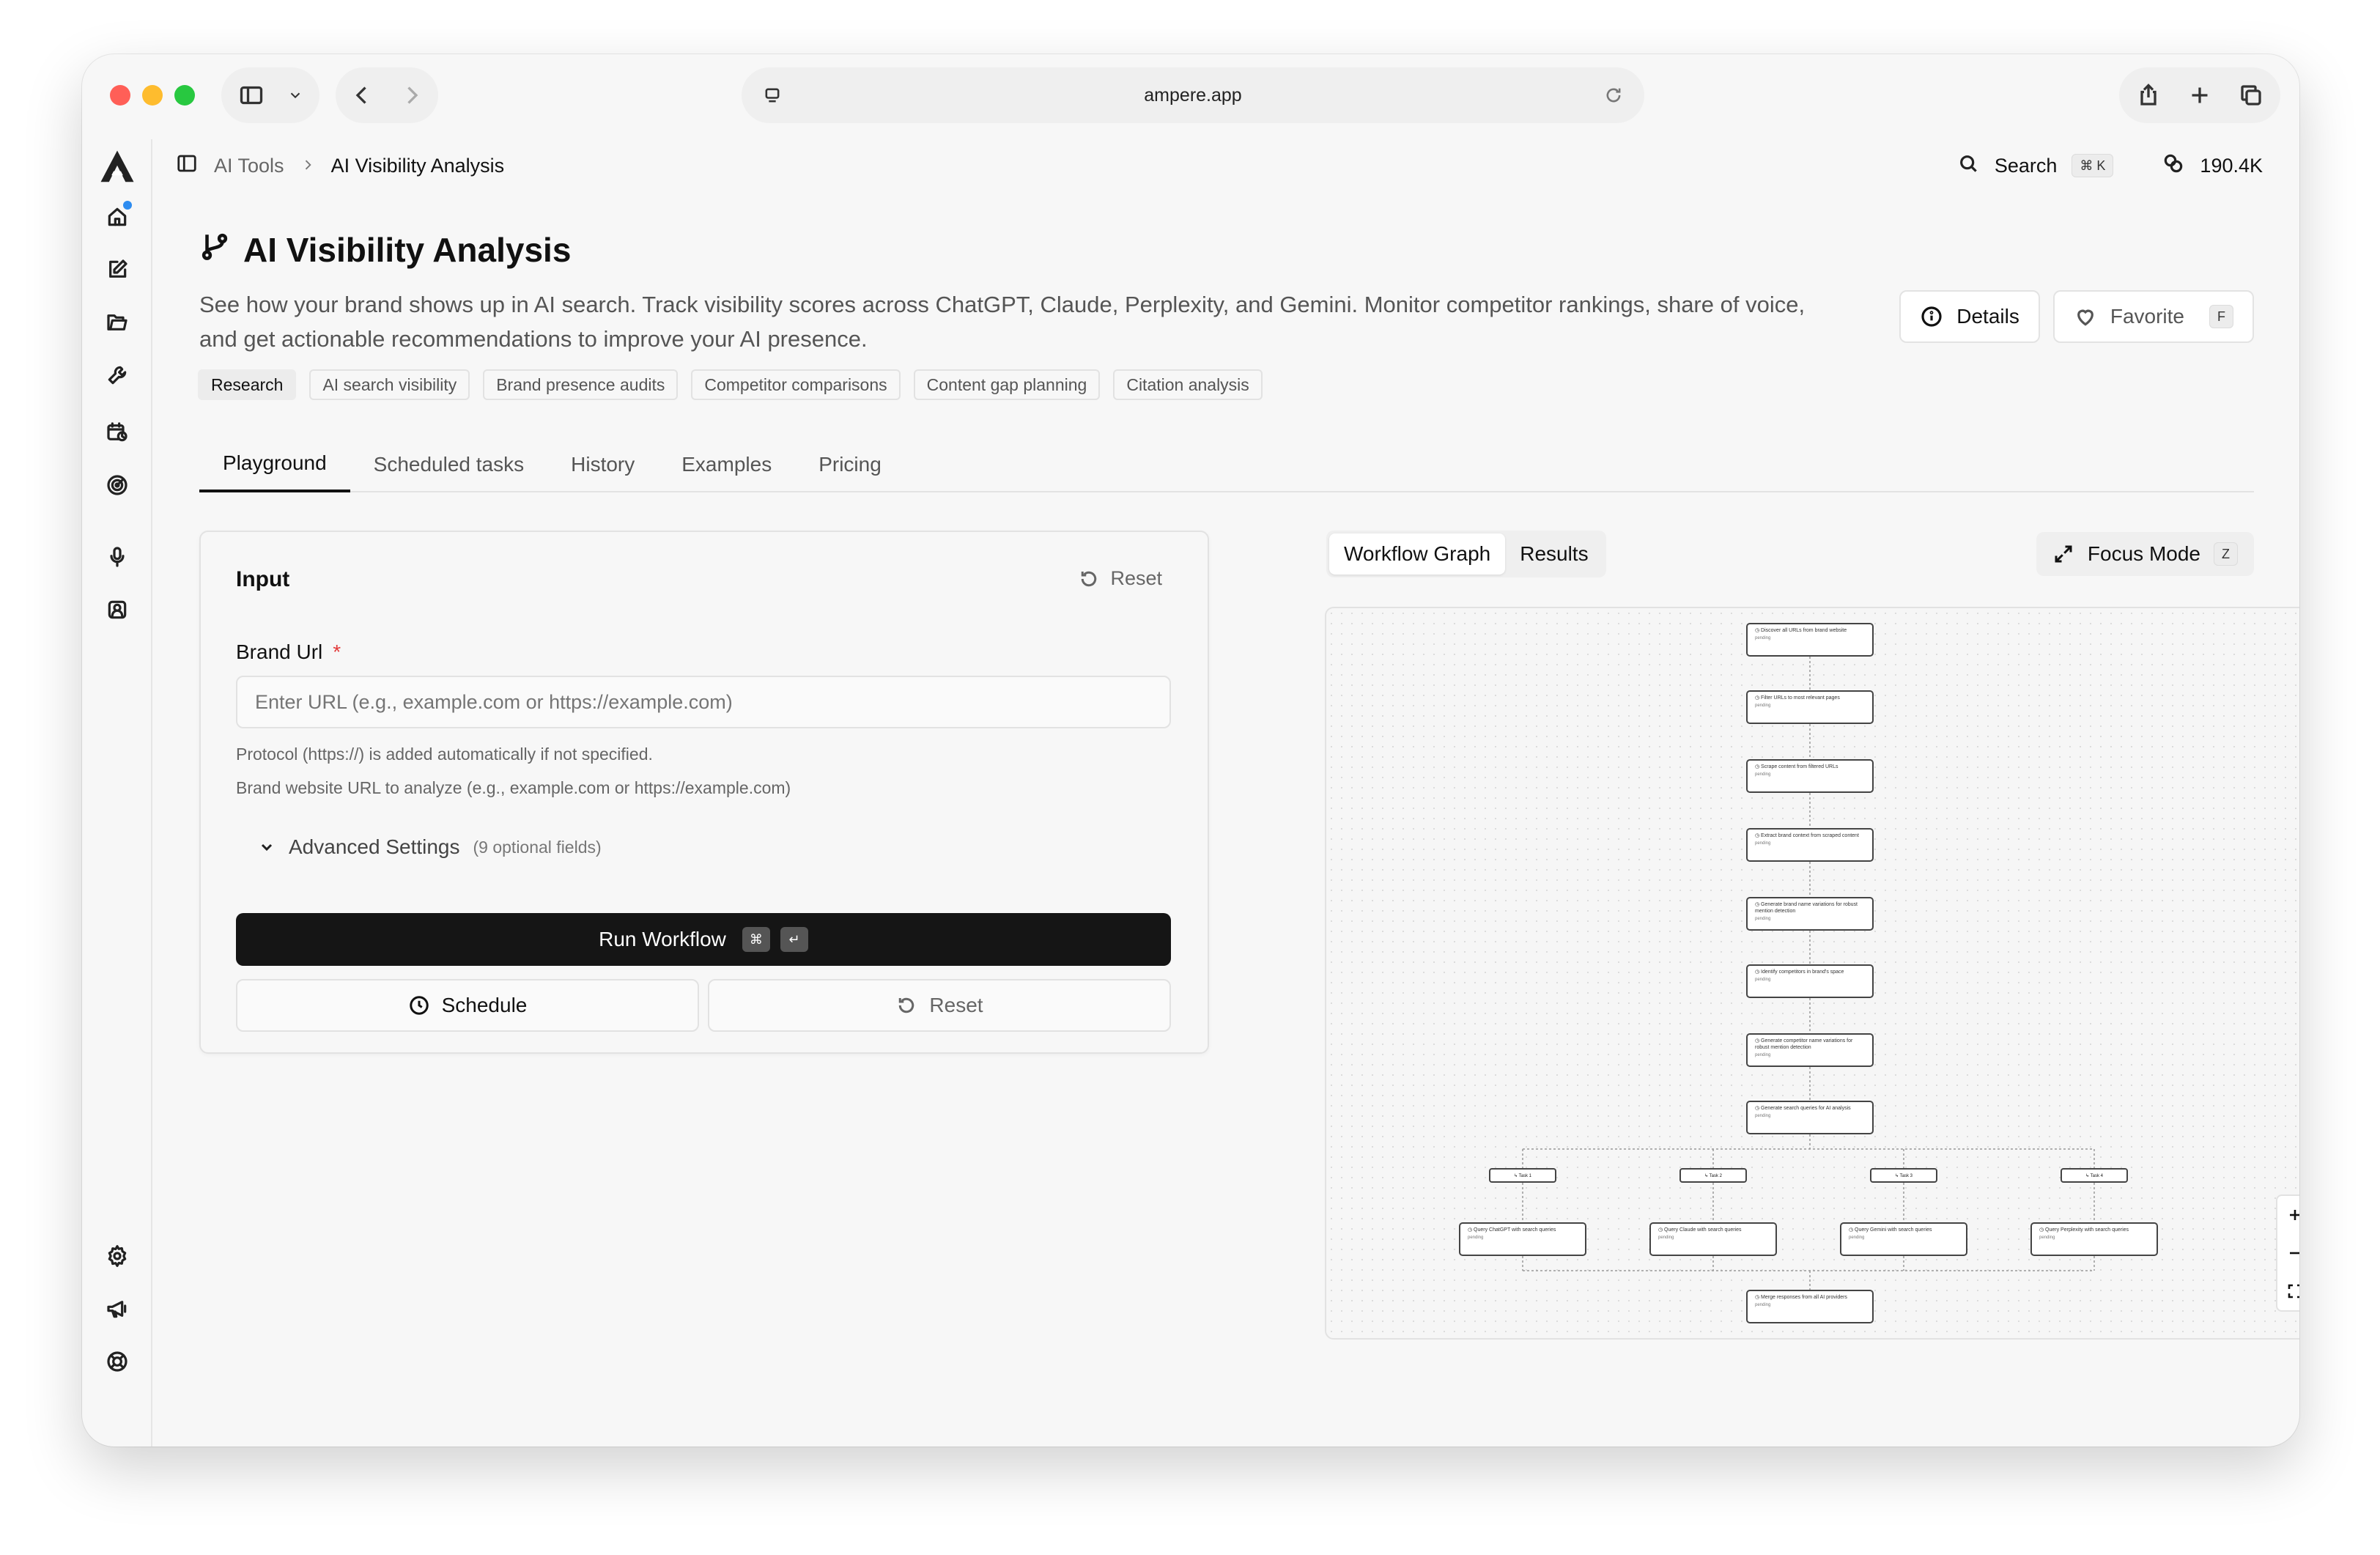 This screenshot has height=1555, width=2380. I want to click on url-text: ampere.app, so click(1192, 95).